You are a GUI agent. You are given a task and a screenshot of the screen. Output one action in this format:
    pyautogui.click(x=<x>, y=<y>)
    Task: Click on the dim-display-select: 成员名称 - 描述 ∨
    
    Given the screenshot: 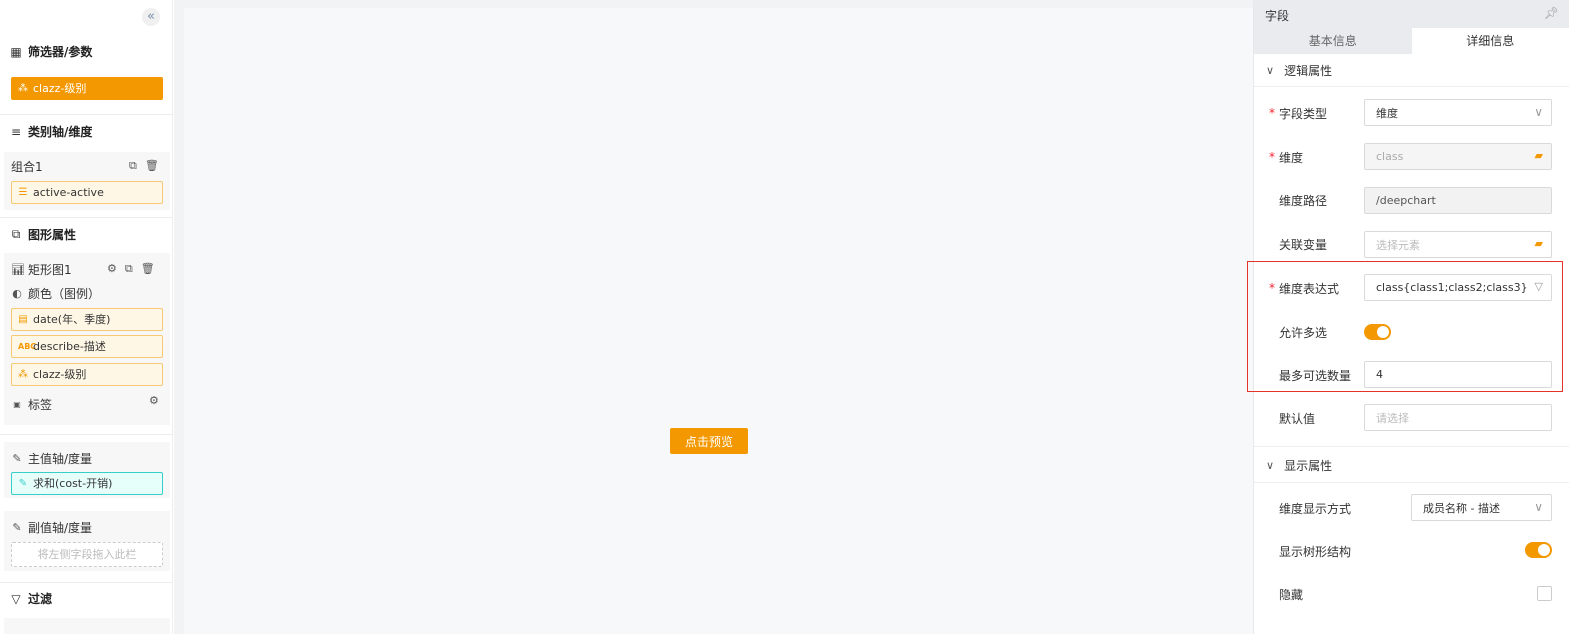 What is the action you would take?
    pyautogui.click(x=1481, y=507)
    